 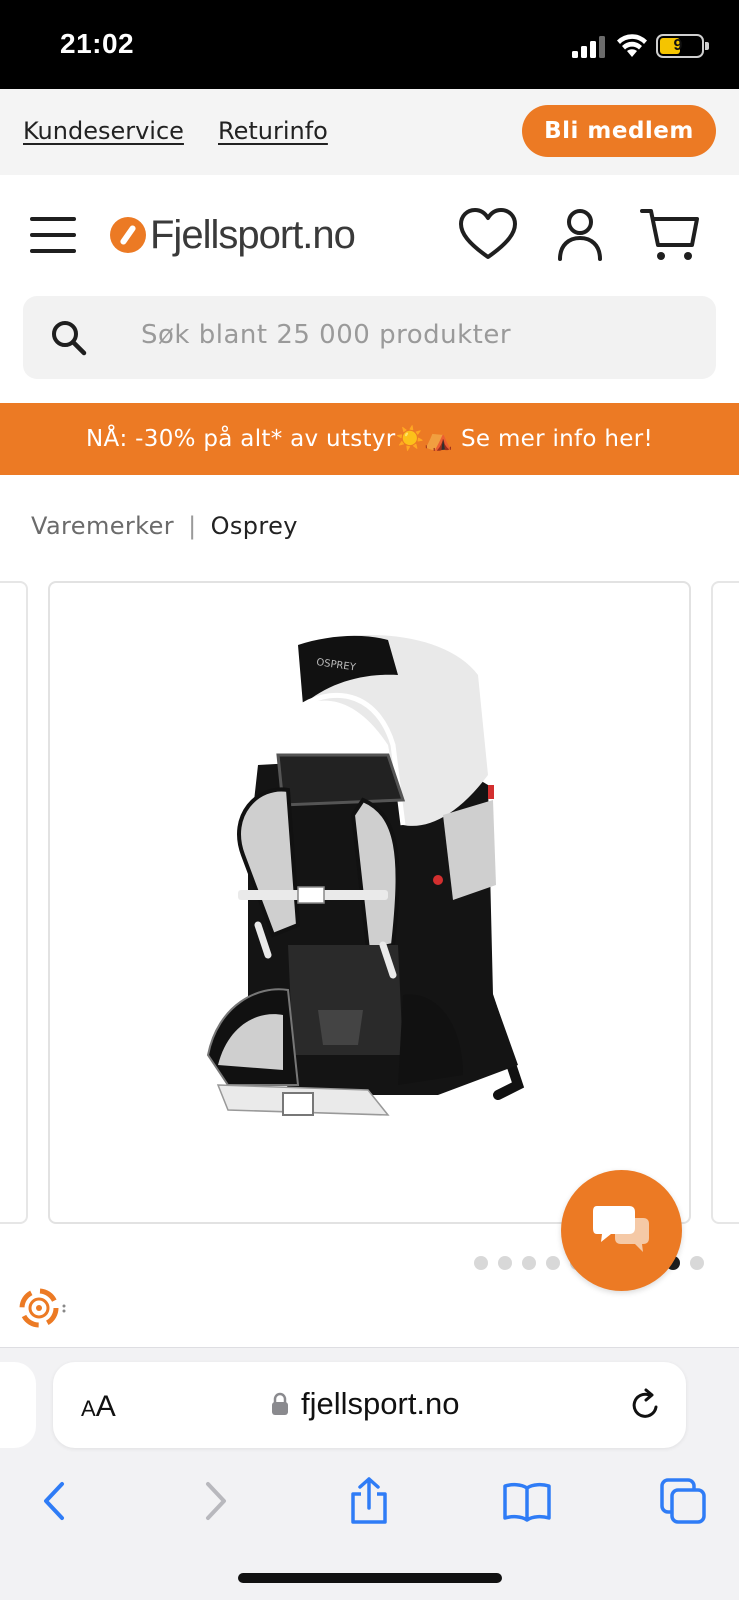 What do you see at coordinates (370, 1578) in the screenshot?
I see `home-indicator` at bounding box center [370, 1578].